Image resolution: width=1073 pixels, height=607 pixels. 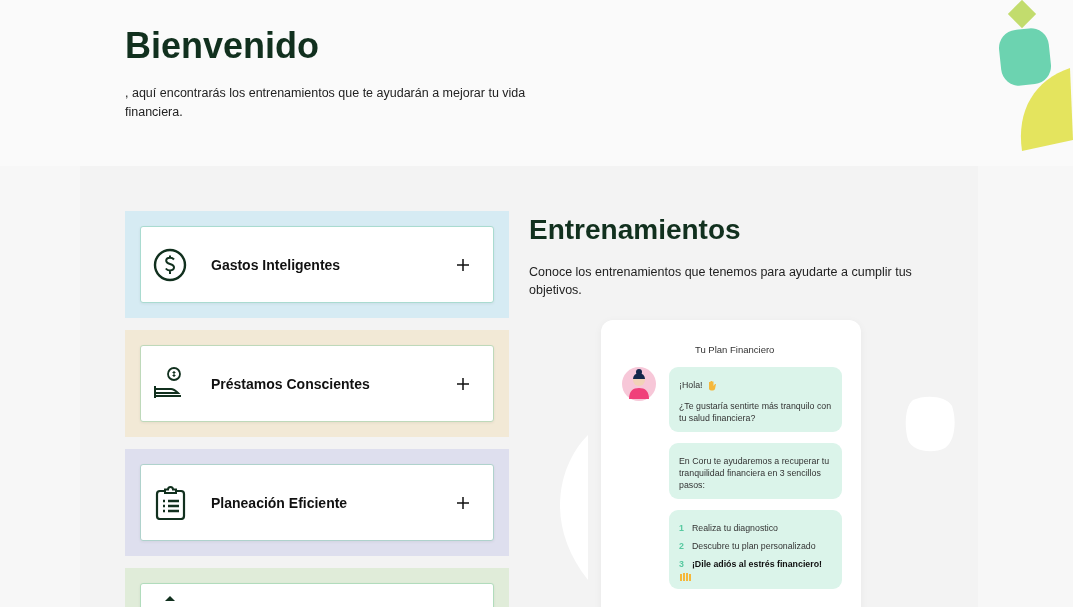 What do you see at coordinates (691, 385) in the screenshot?
I see `greeting-text: ¡Hola!` at bounding box center [691, 385].